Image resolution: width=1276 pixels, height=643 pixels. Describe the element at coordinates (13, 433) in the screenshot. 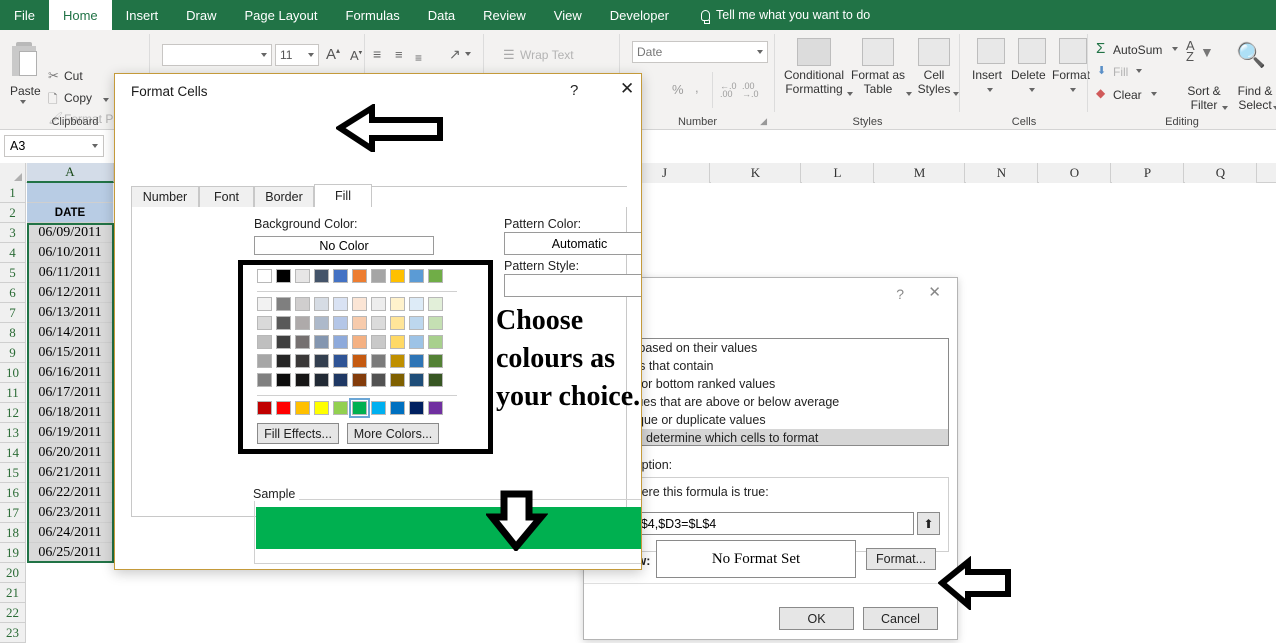

I see `row-header-13: 13` at that location.